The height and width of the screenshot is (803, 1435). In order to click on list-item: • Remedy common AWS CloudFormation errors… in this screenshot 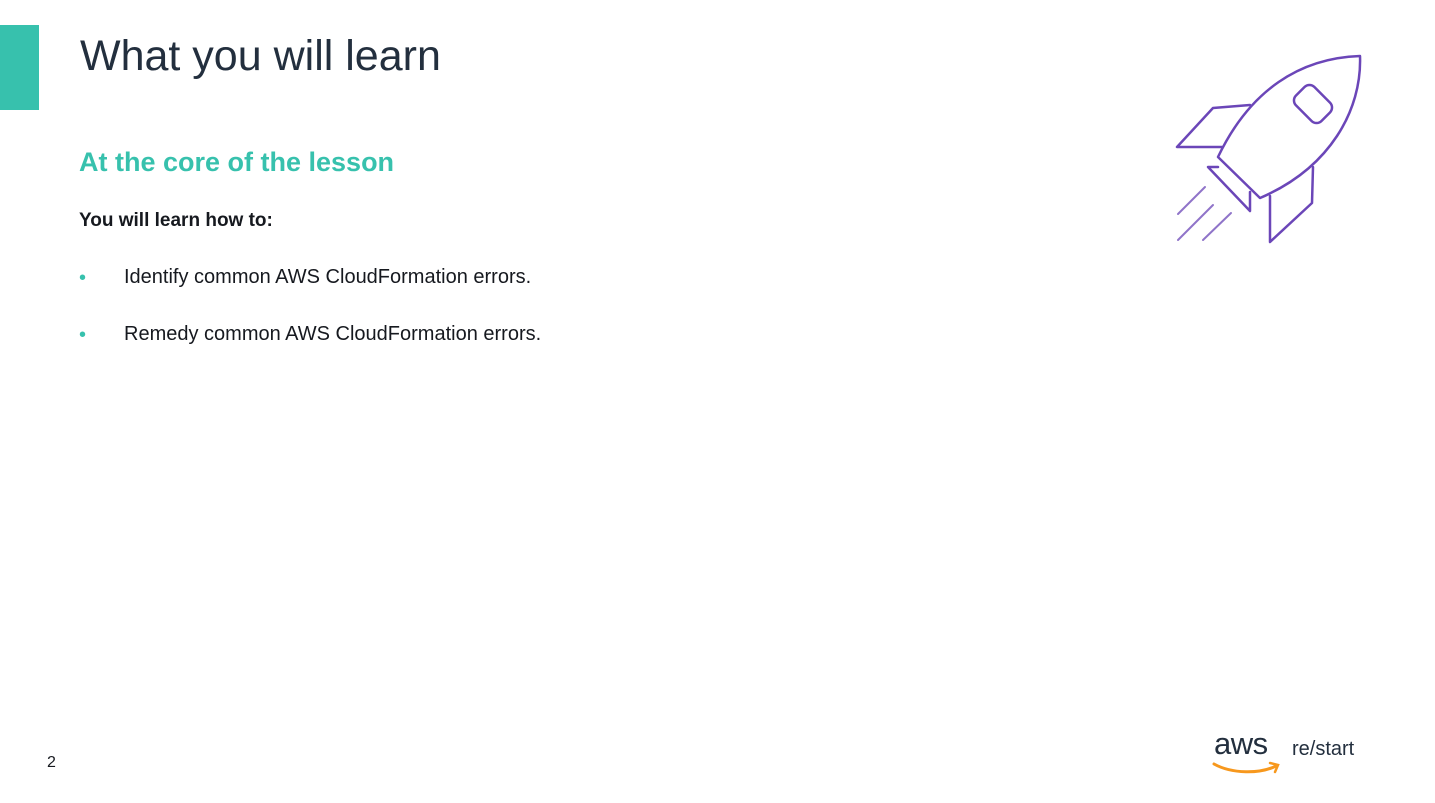, I will do `click(310, 351)`.